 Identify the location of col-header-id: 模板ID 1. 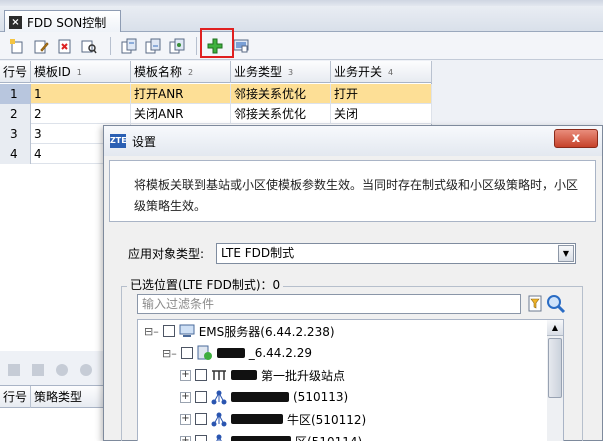
(81, 72).